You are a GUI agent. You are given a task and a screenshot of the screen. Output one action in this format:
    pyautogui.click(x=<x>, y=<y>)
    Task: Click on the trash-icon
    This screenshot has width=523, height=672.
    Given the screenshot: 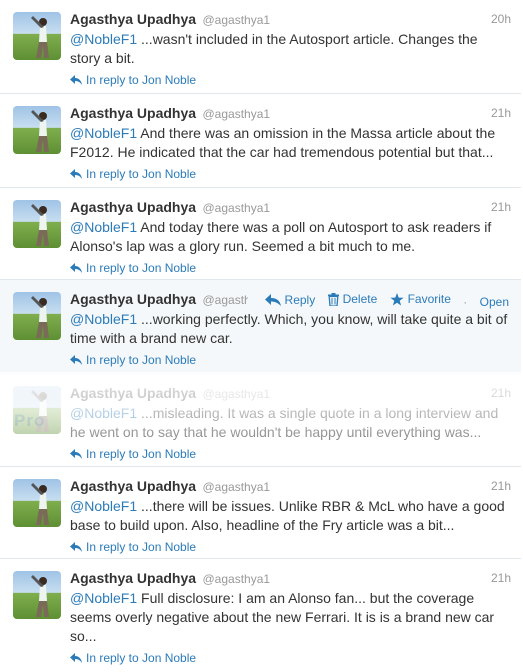 What is the action you would take?
    pyautogui.click(x=333, y=299)
    